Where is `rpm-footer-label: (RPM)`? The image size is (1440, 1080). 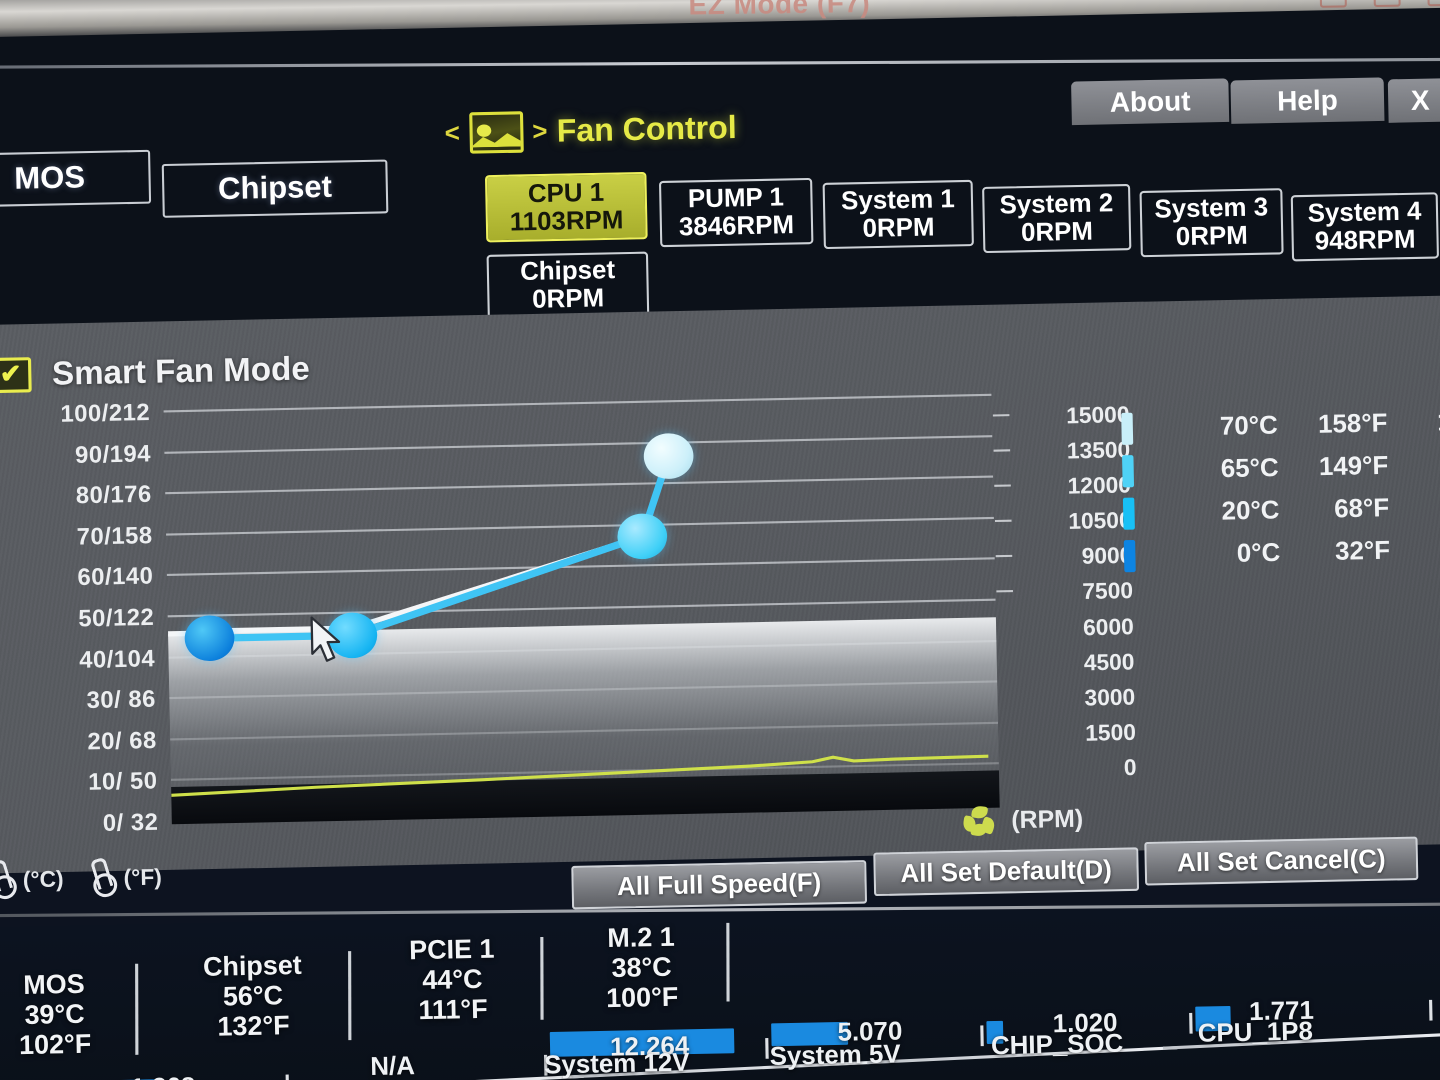 rpm-footer-label: (RPM) is located at coordinates (1047, 819).